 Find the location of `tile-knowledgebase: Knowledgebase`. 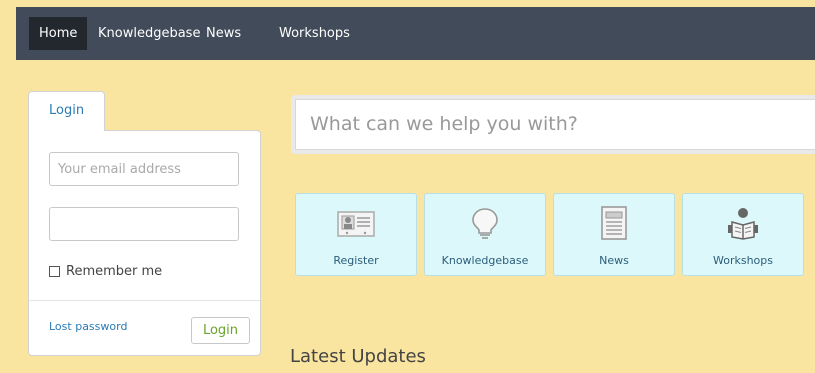

tile-knowledgebase: Knowledgebase is located at coordinates (485, 234).